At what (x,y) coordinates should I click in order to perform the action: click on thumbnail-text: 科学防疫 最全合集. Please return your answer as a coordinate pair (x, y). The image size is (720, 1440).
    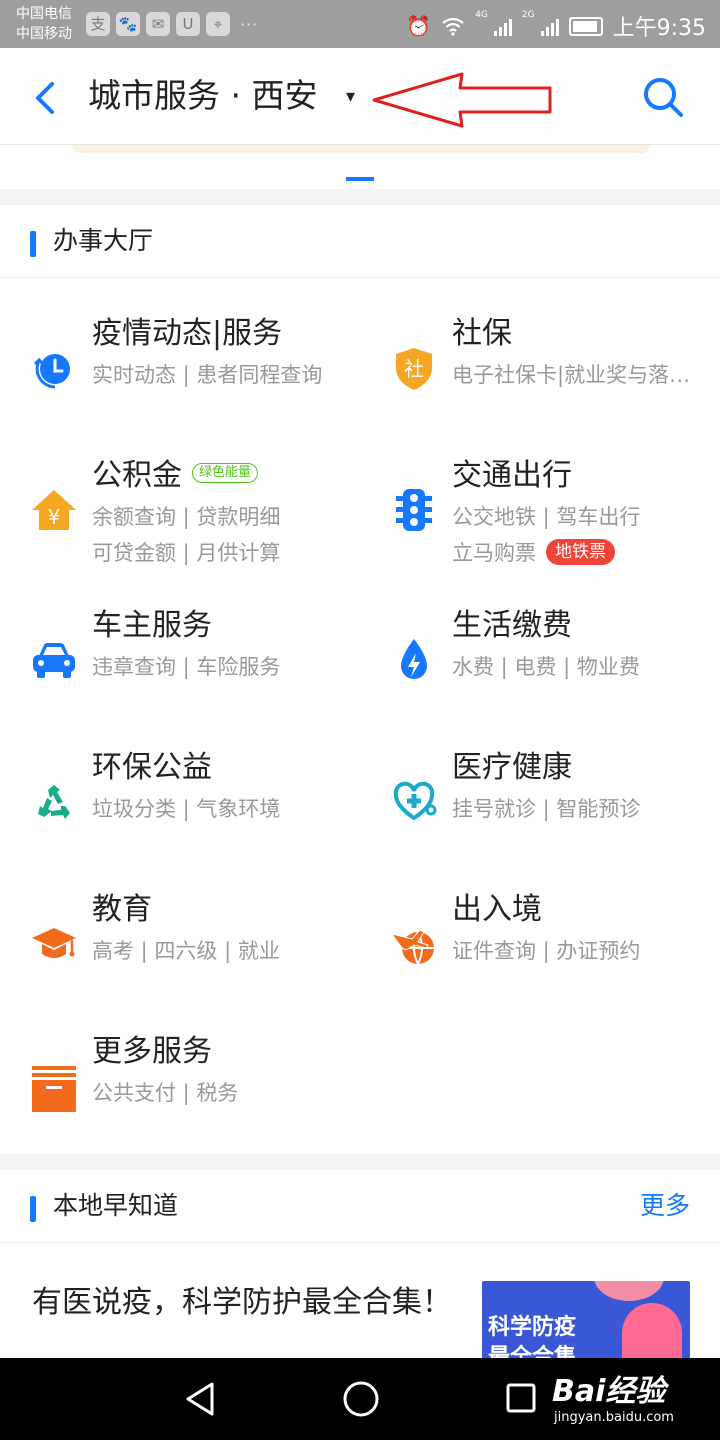
    Looking at the image, I should click on (532, 1335).